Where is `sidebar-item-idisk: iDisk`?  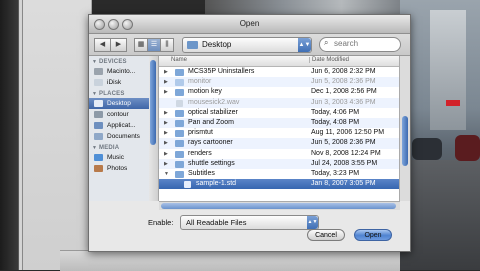 sidebar-item-idisk: iDisk is located at coordinates (119, 82).